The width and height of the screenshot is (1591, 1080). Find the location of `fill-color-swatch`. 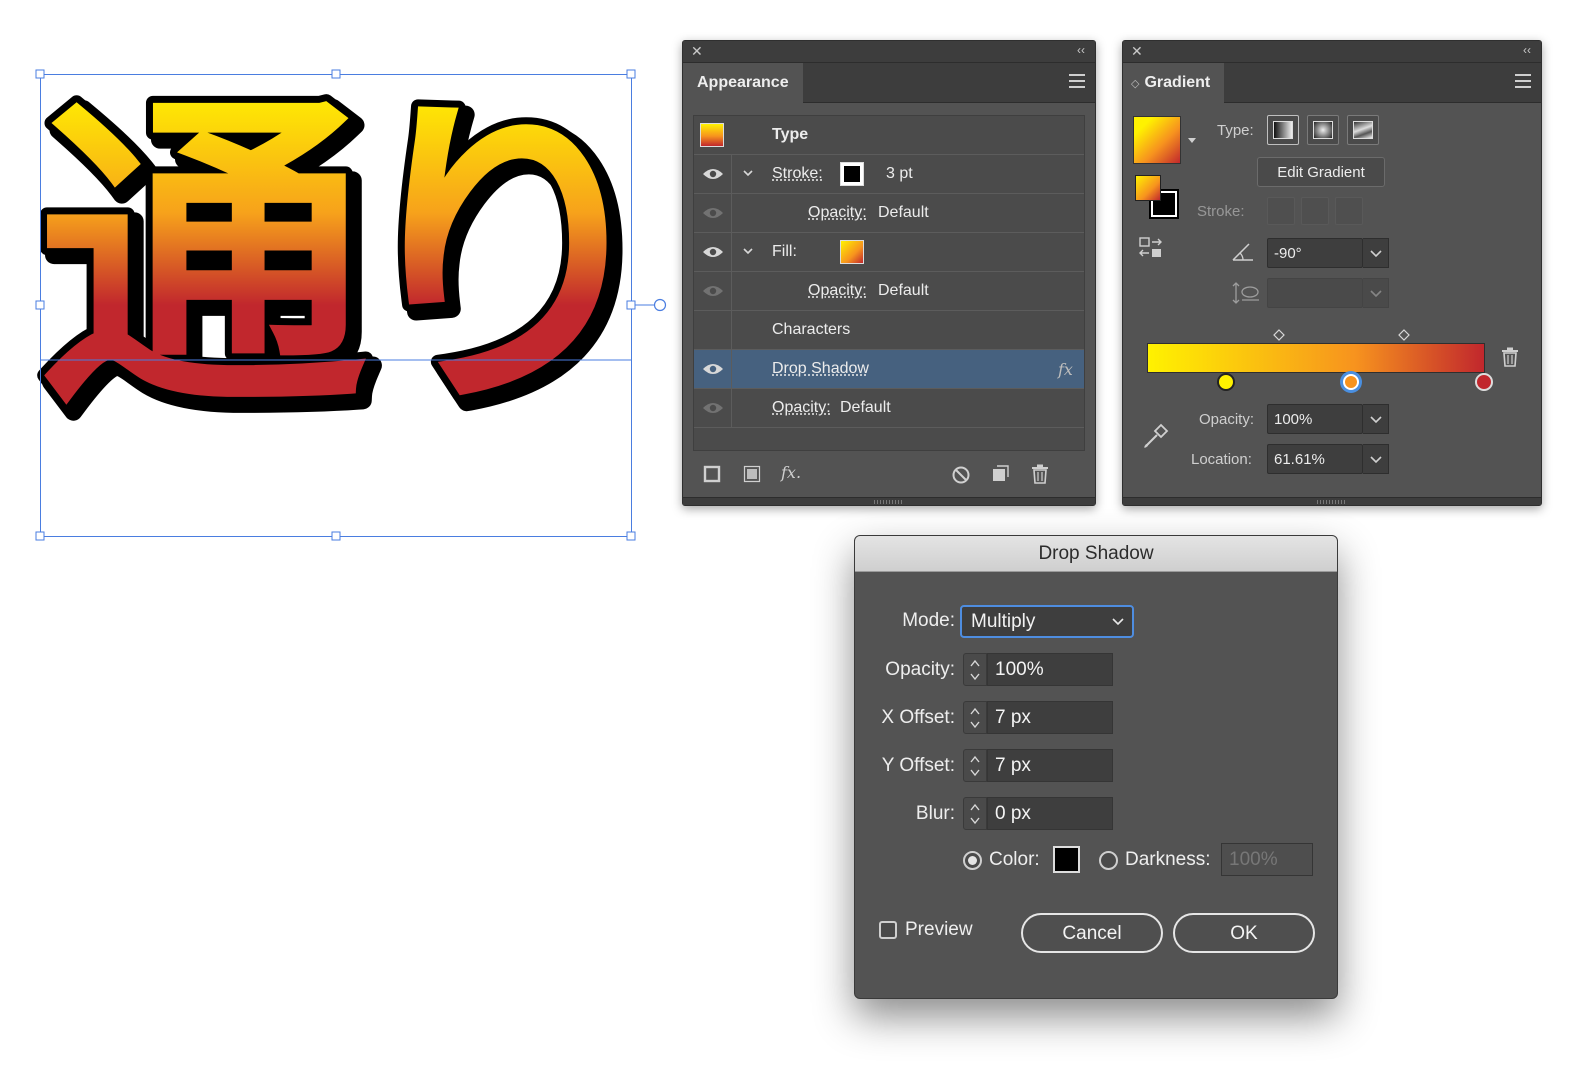

fill-color-swatch is located at coordinates (852, 252).